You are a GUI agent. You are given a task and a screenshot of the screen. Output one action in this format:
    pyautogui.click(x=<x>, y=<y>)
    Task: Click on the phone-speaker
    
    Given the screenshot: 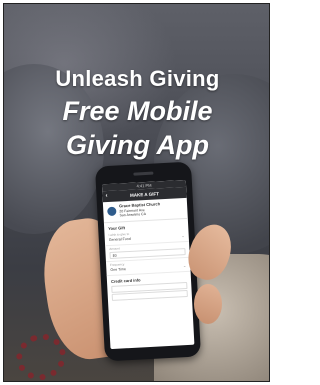 What is the action you would take?
    pyautogui.click(x=143, y=173)
    